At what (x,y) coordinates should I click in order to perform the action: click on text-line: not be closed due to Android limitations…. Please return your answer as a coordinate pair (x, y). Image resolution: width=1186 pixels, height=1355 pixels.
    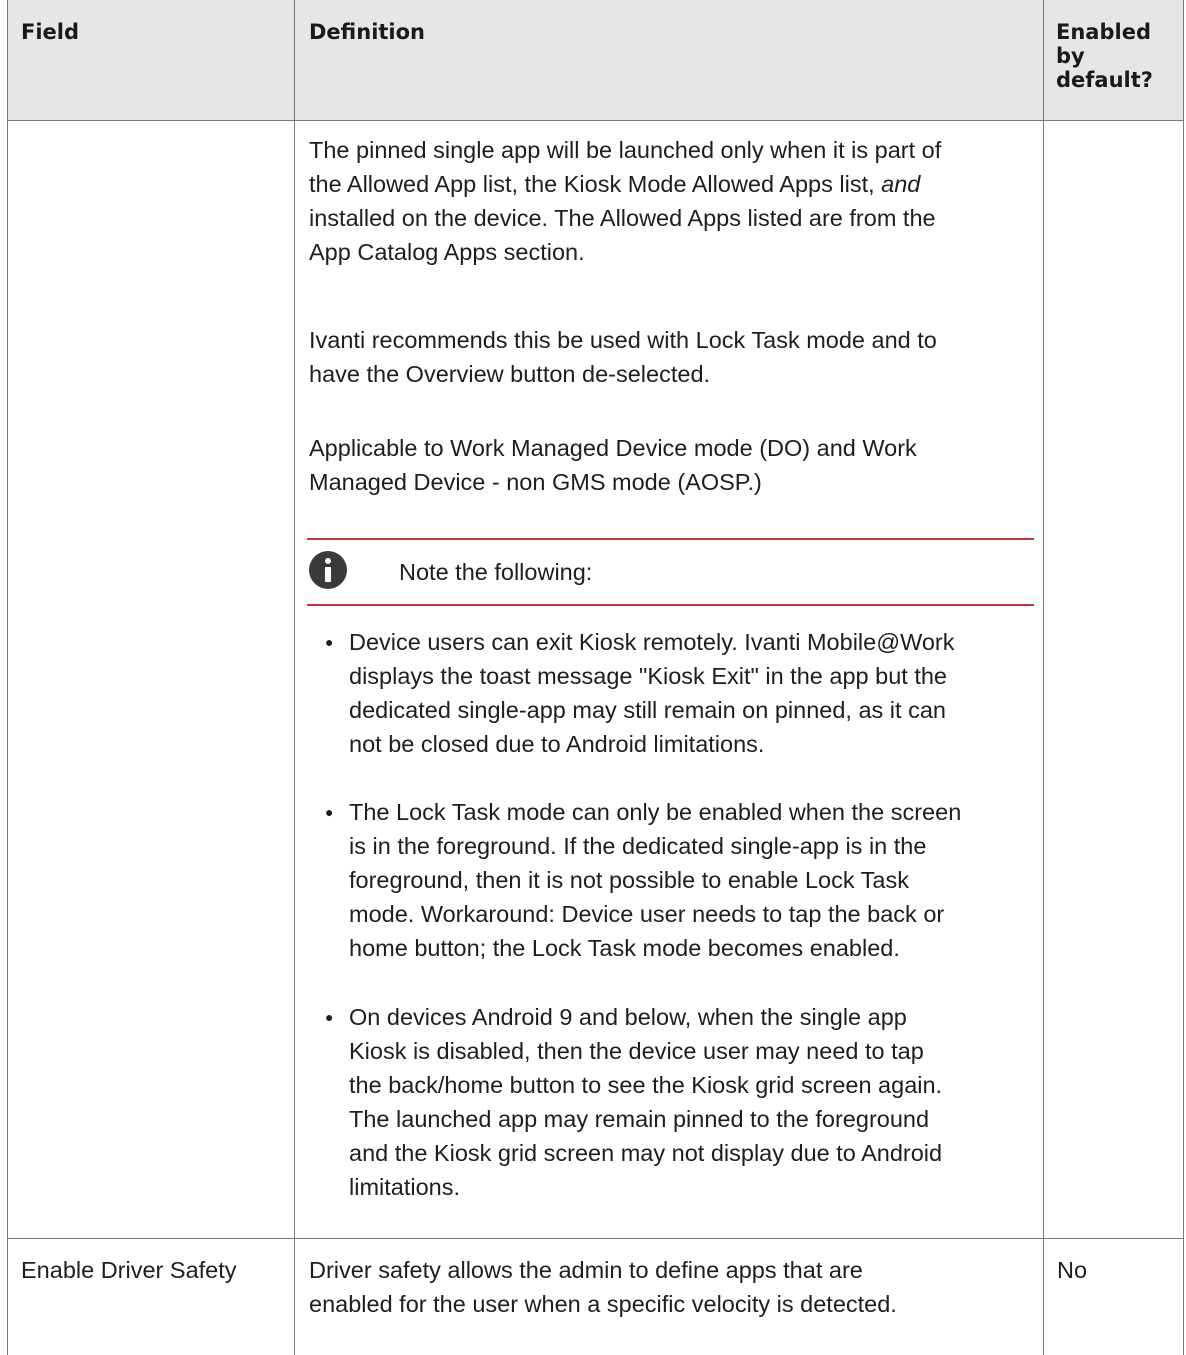
    Looking at the image, I should click on (557, 744).